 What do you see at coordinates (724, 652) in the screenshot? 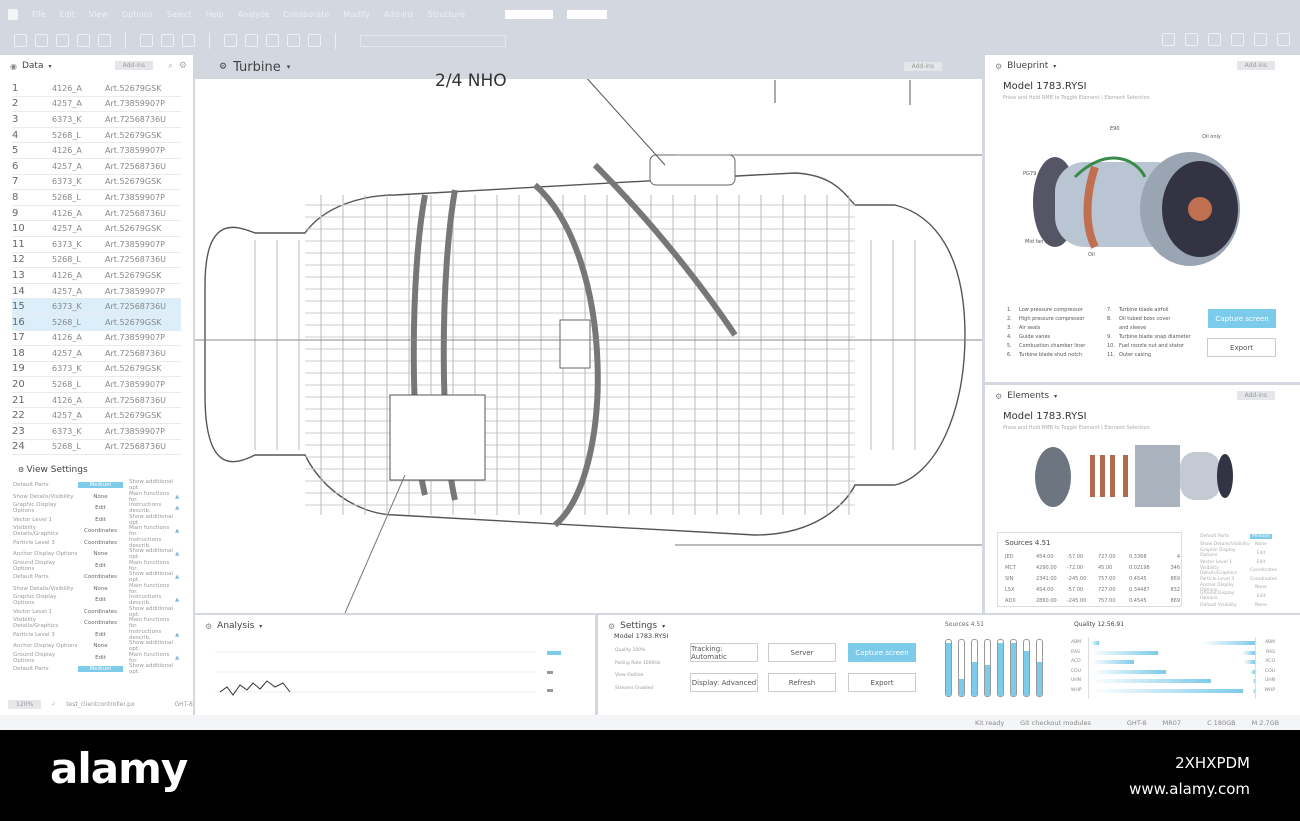
I see `tracking-button: Tracking: Automatic` at bounding box center [724, 652].